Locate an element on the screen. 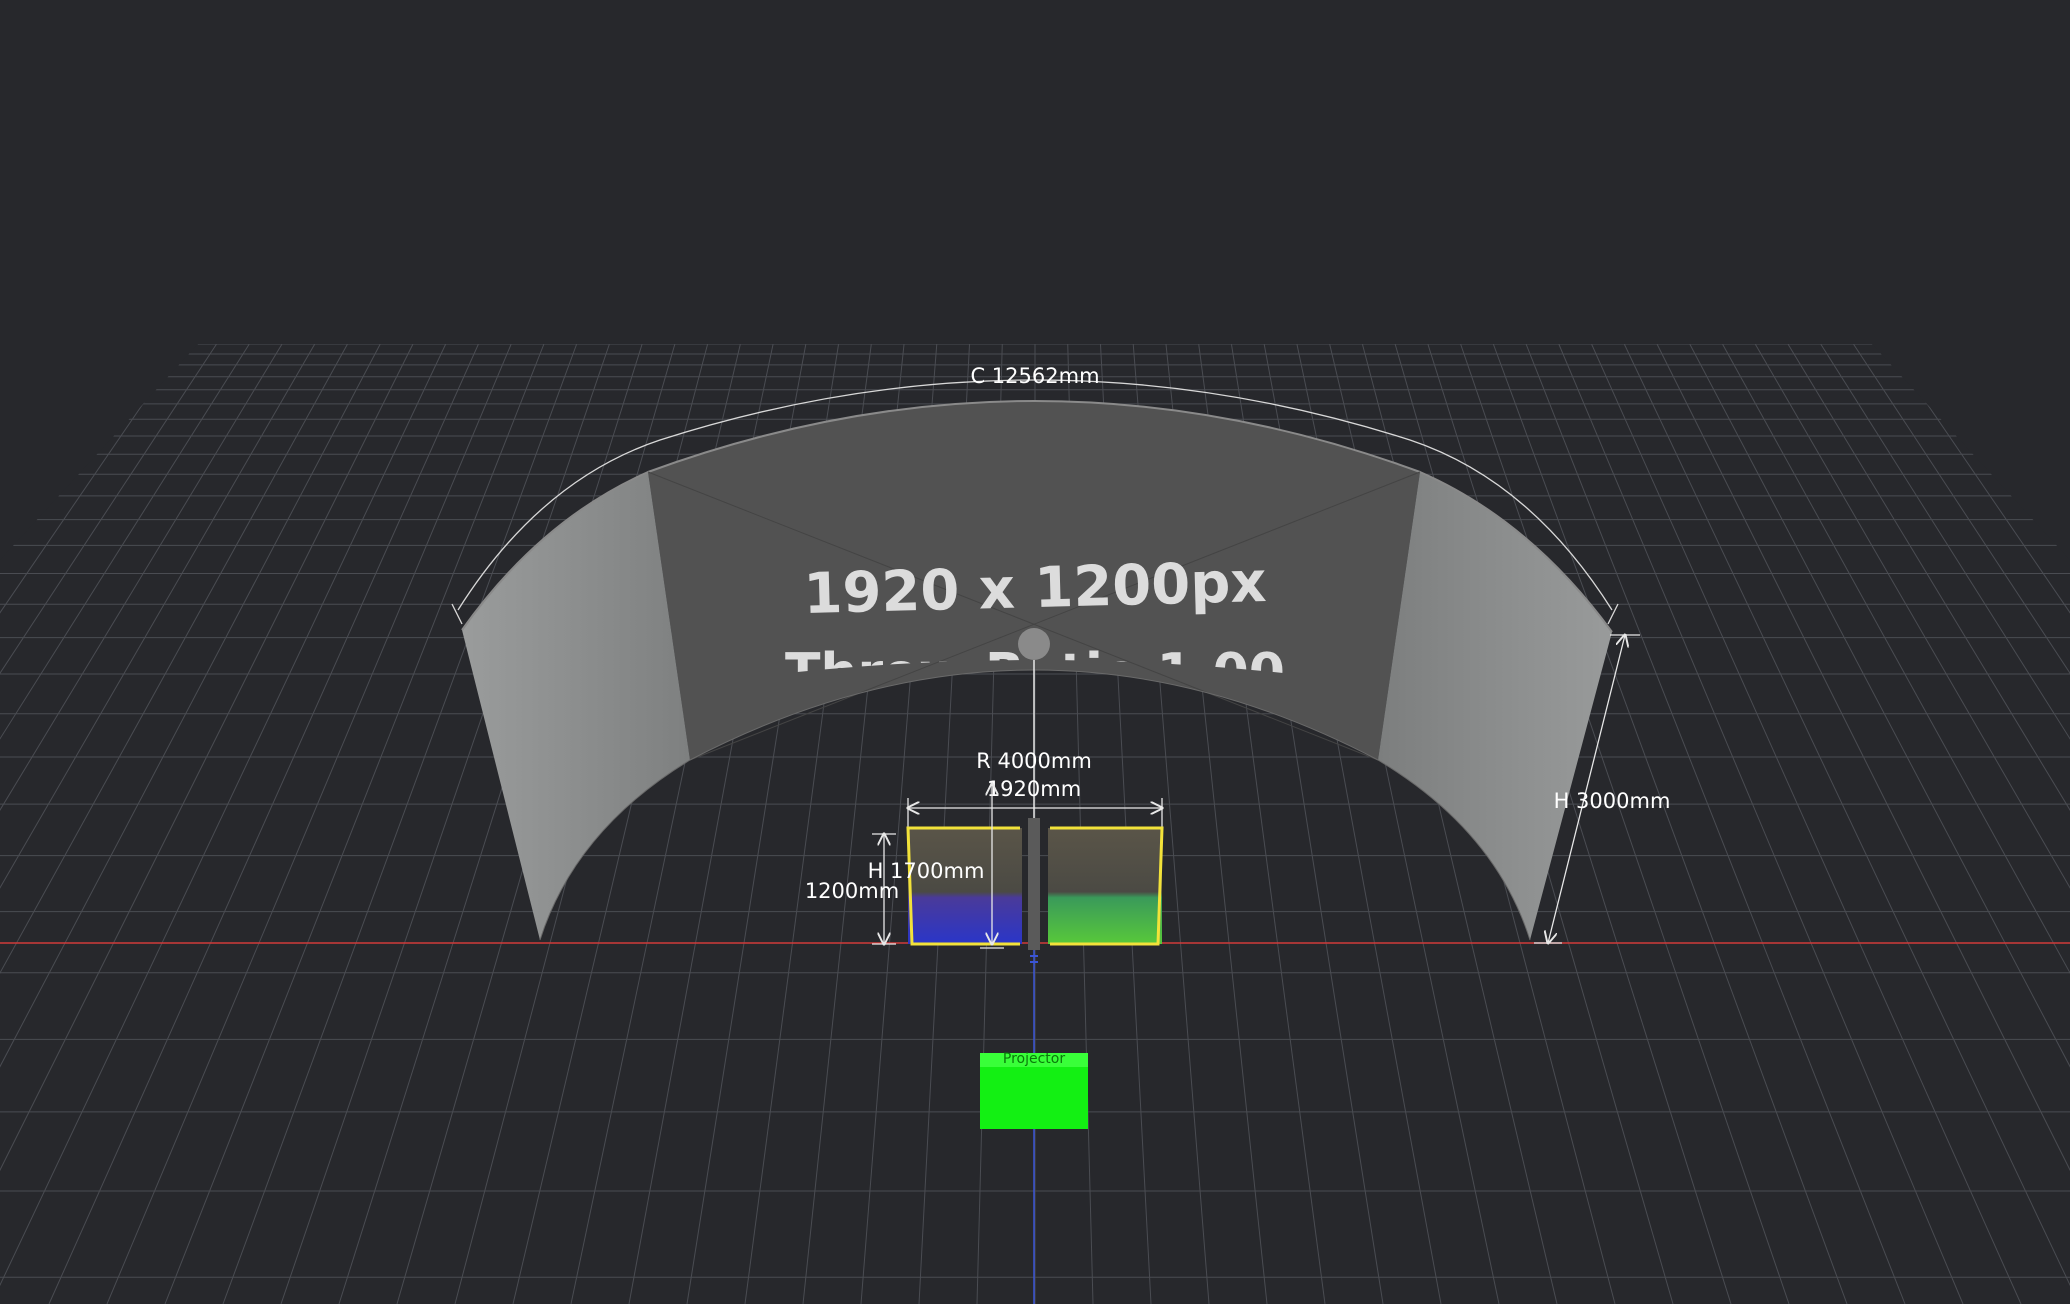  height-label: H 3000mm is located at coordinates (1612, 801).